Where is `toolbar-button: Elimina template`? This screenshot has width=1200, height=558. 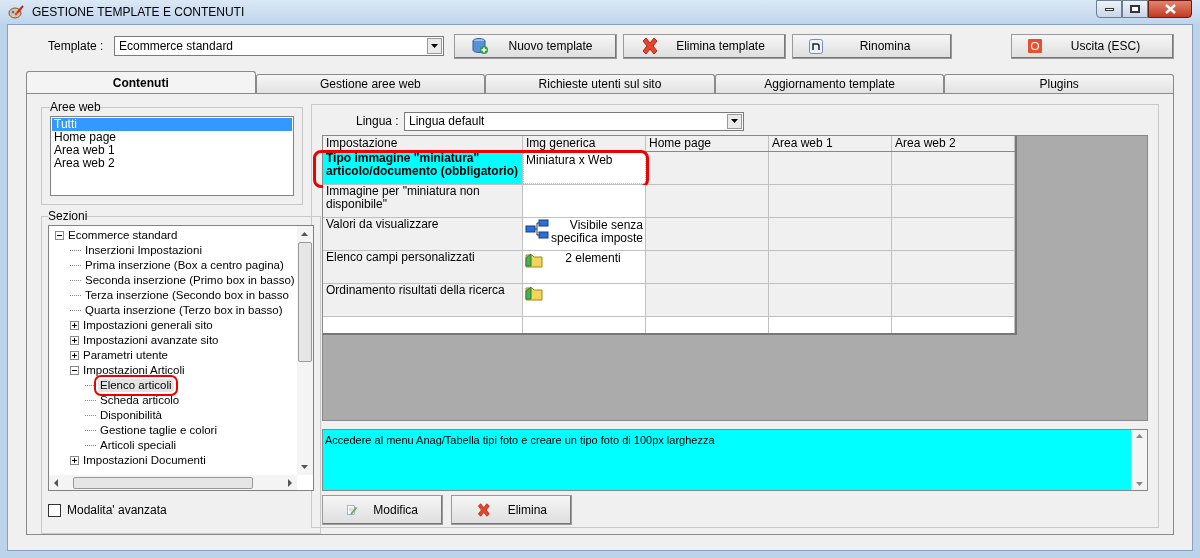 toolbar-button: Elimina template is located at coordinates (704, 46).